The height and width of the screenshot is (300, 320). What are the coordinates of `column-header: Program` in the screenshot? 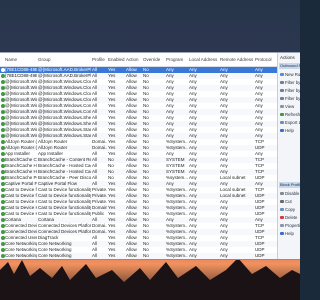 It's located at (177, 59).